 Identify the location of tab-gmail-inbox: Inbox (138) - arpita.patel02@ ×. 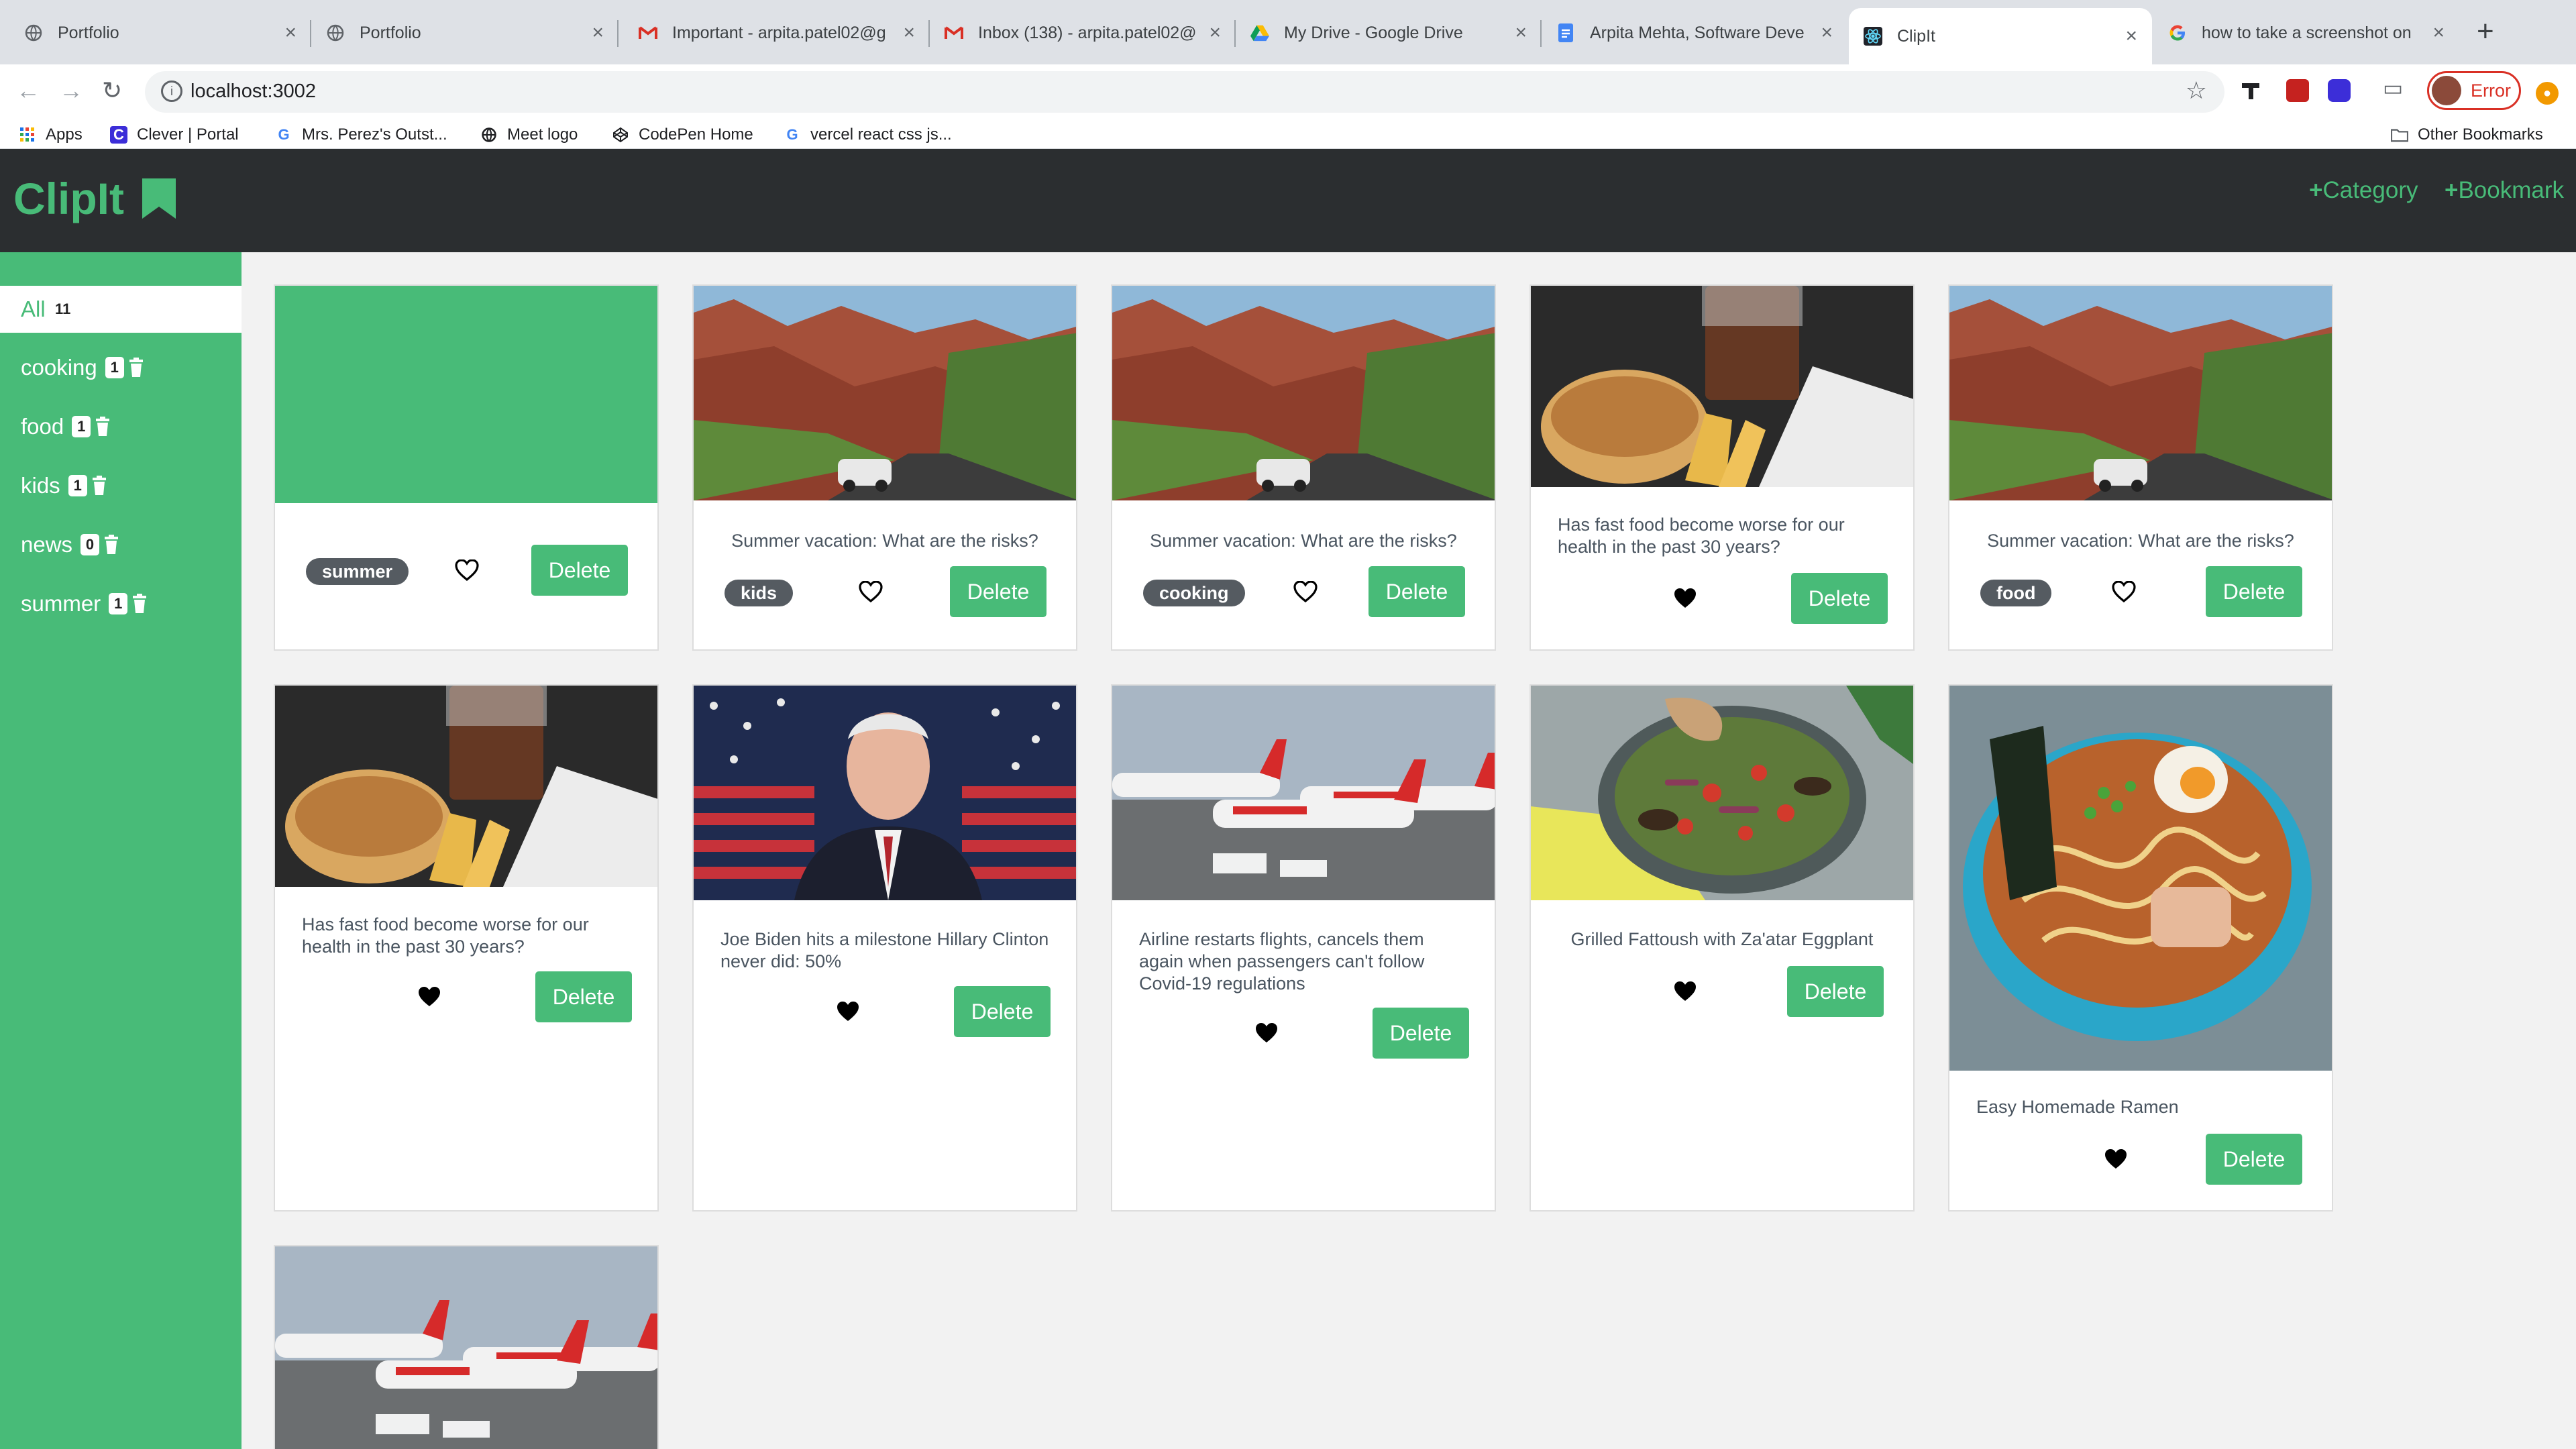
(1083, 33).